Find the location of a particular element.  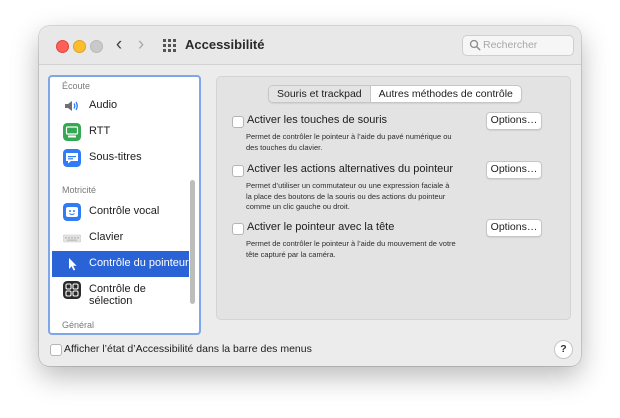

search-field is located at coordinates (518, 45).